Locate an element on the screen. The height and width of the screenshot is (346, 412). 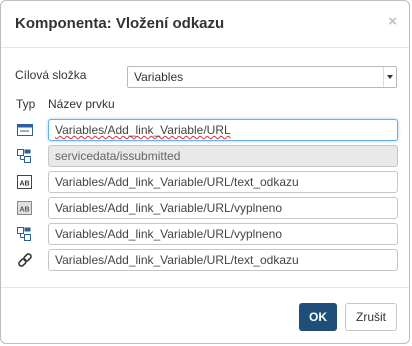
column-header-name: Název prvku is located at coordinates (81, 104).